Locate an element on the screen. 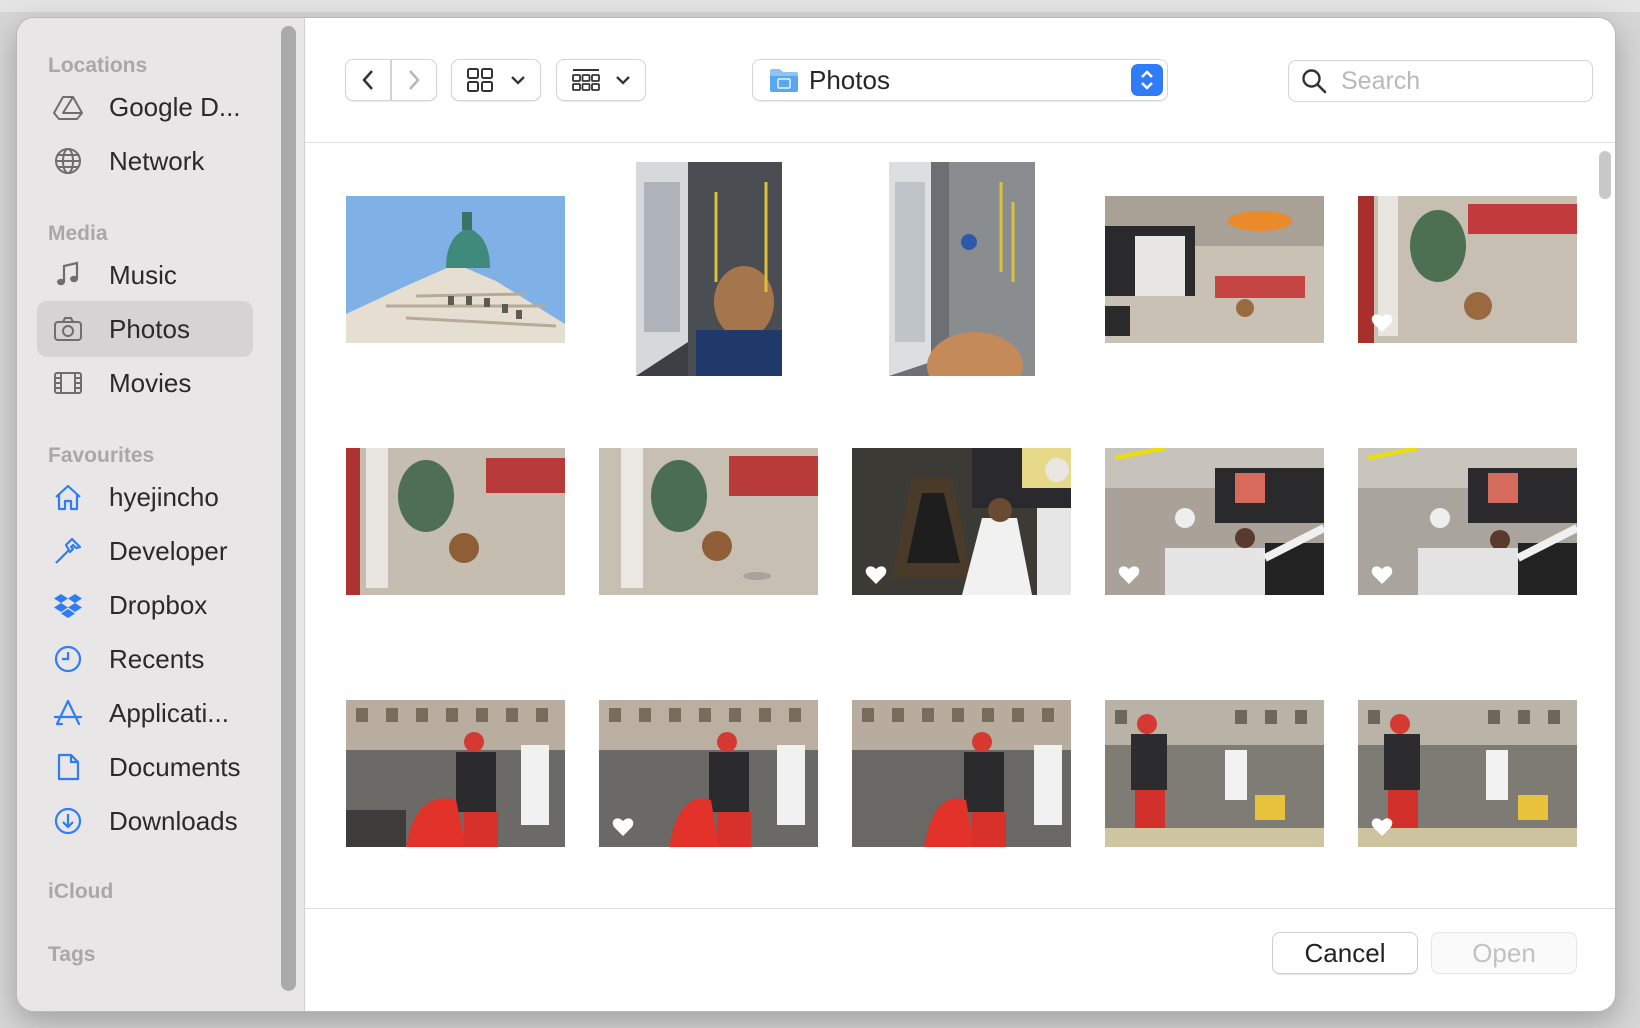 The image size is (1640, 1028). music-note-icon is located at coordinates (68, 275).